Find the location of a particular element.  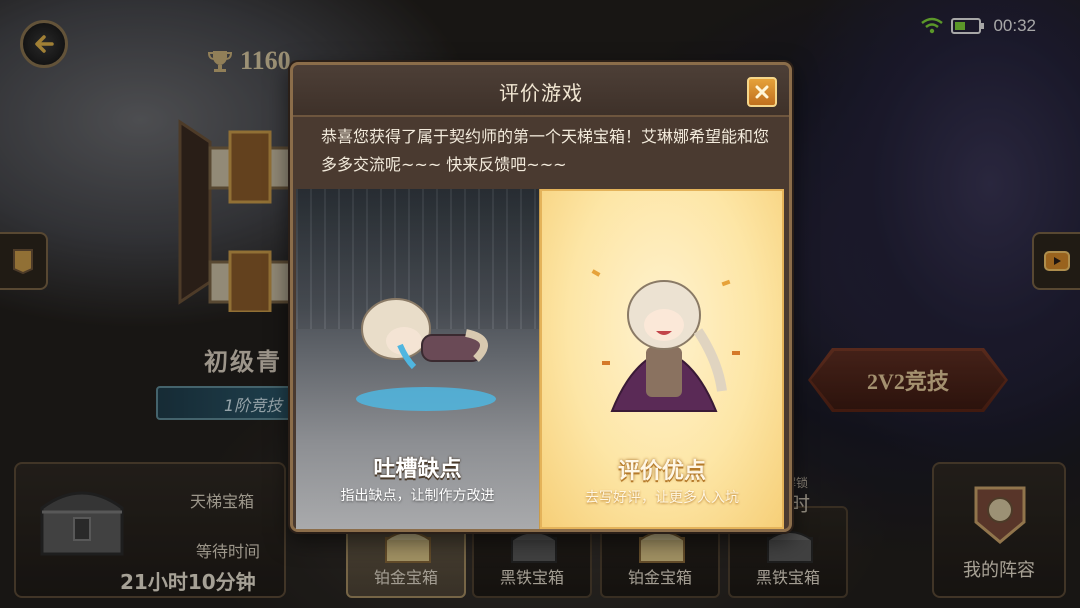

praise-subtitle: 去写好评，让更多人入坑 is located at coordinates (662, 498).